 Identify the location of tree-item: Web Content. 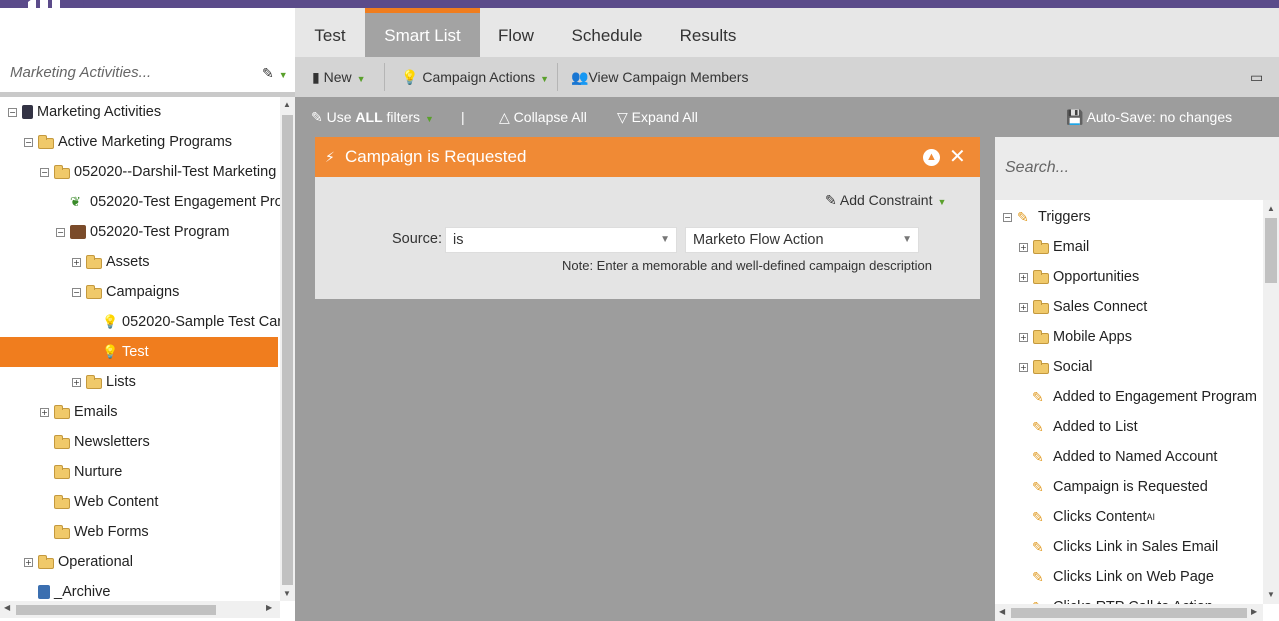
(99, 502).